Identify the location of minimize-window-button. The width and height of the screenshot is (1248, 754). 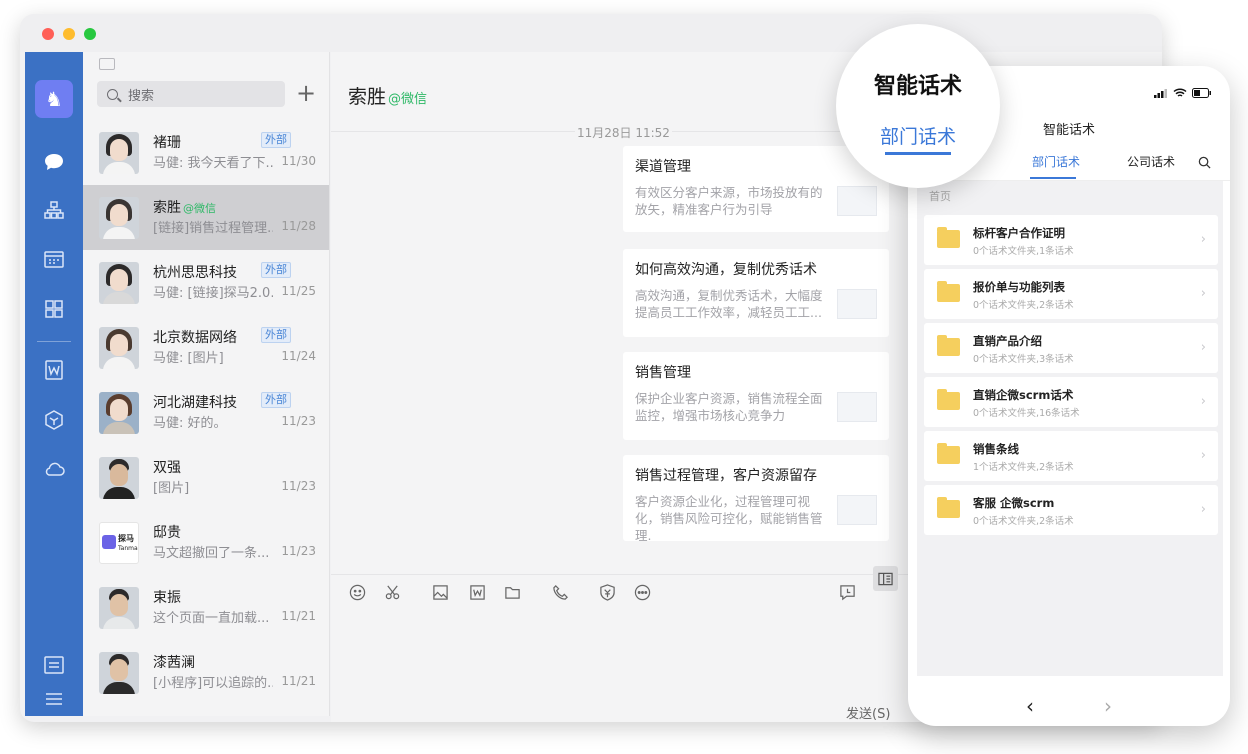
(69, 34).